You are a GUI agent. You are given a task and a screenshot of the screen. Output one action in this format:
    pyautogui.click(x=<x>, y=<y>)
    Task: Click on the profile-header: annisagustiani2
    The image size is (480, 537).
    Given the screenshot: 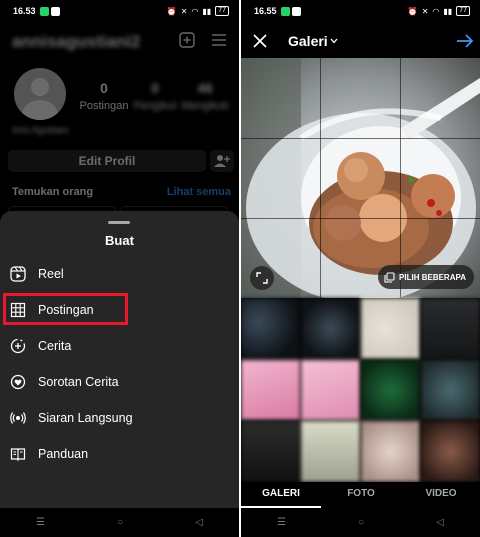 What is the action you would take?
    pyautogui.click(x=119, y=41)
    